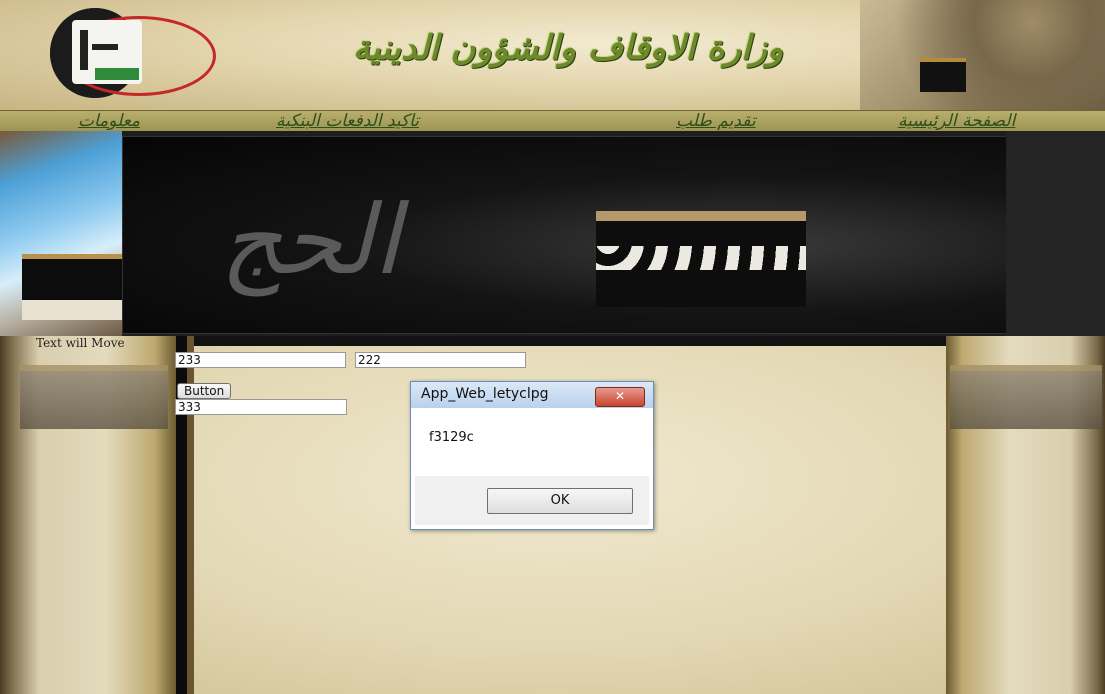  Describe the element at coordinates (310, 240) in the screenshot. I see `banner-calligraphy: الحج` at that location.